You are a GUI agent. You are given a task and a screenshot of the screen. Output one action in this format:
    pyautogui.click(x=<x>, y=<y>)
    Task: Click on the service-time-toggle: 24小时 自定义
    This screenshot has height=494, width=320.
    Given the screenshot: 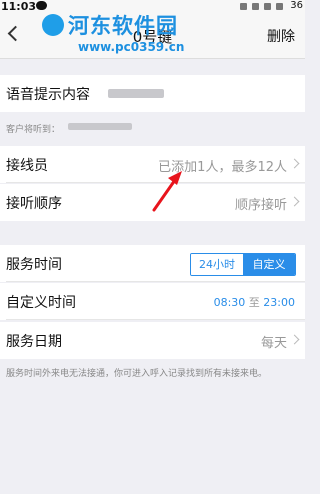 What is the action you would take?
    pyautogui.click(x=243, y=264)
    